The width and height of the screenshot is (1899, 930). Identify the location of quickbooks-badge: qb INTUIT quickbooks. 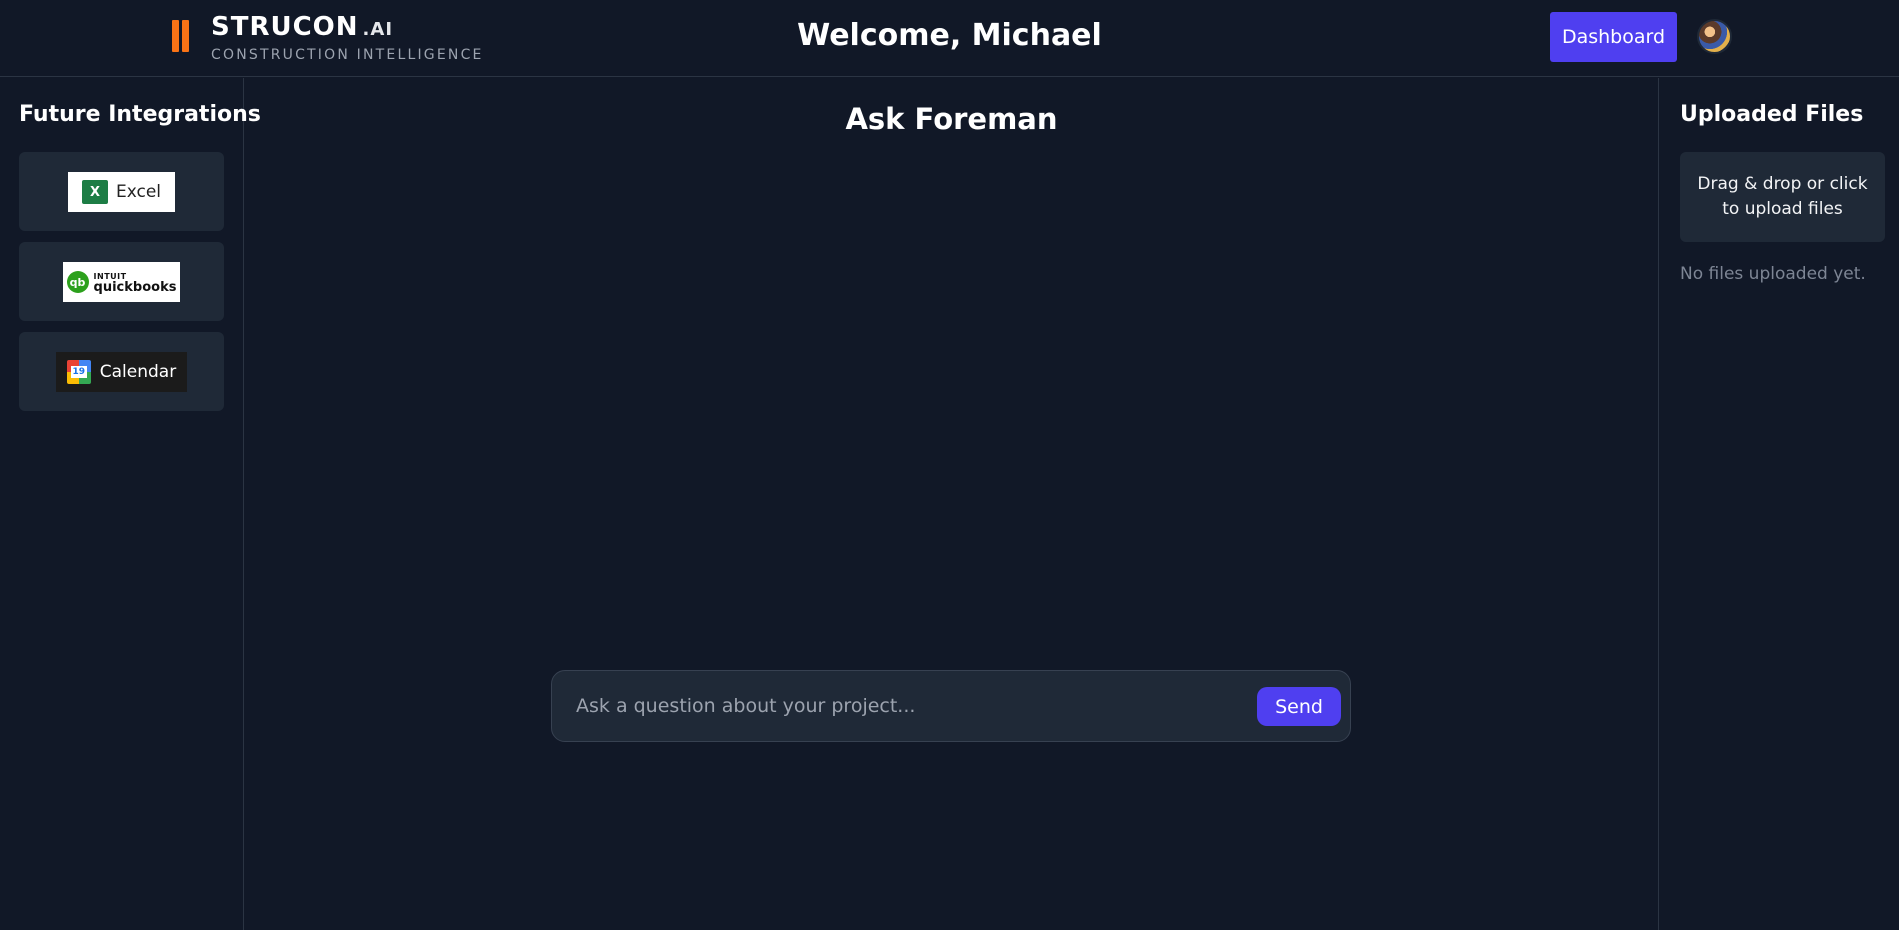
(121, 282).